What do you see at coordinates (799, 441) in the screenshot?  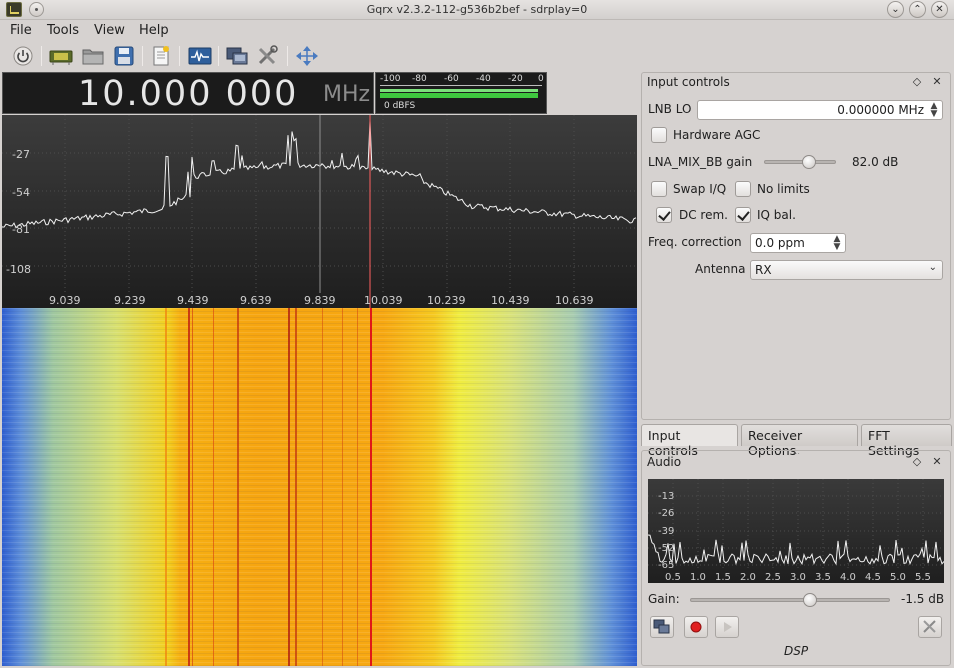 I see `tab-receiver-options: Receiver Options` at bounding box center [799, 441].